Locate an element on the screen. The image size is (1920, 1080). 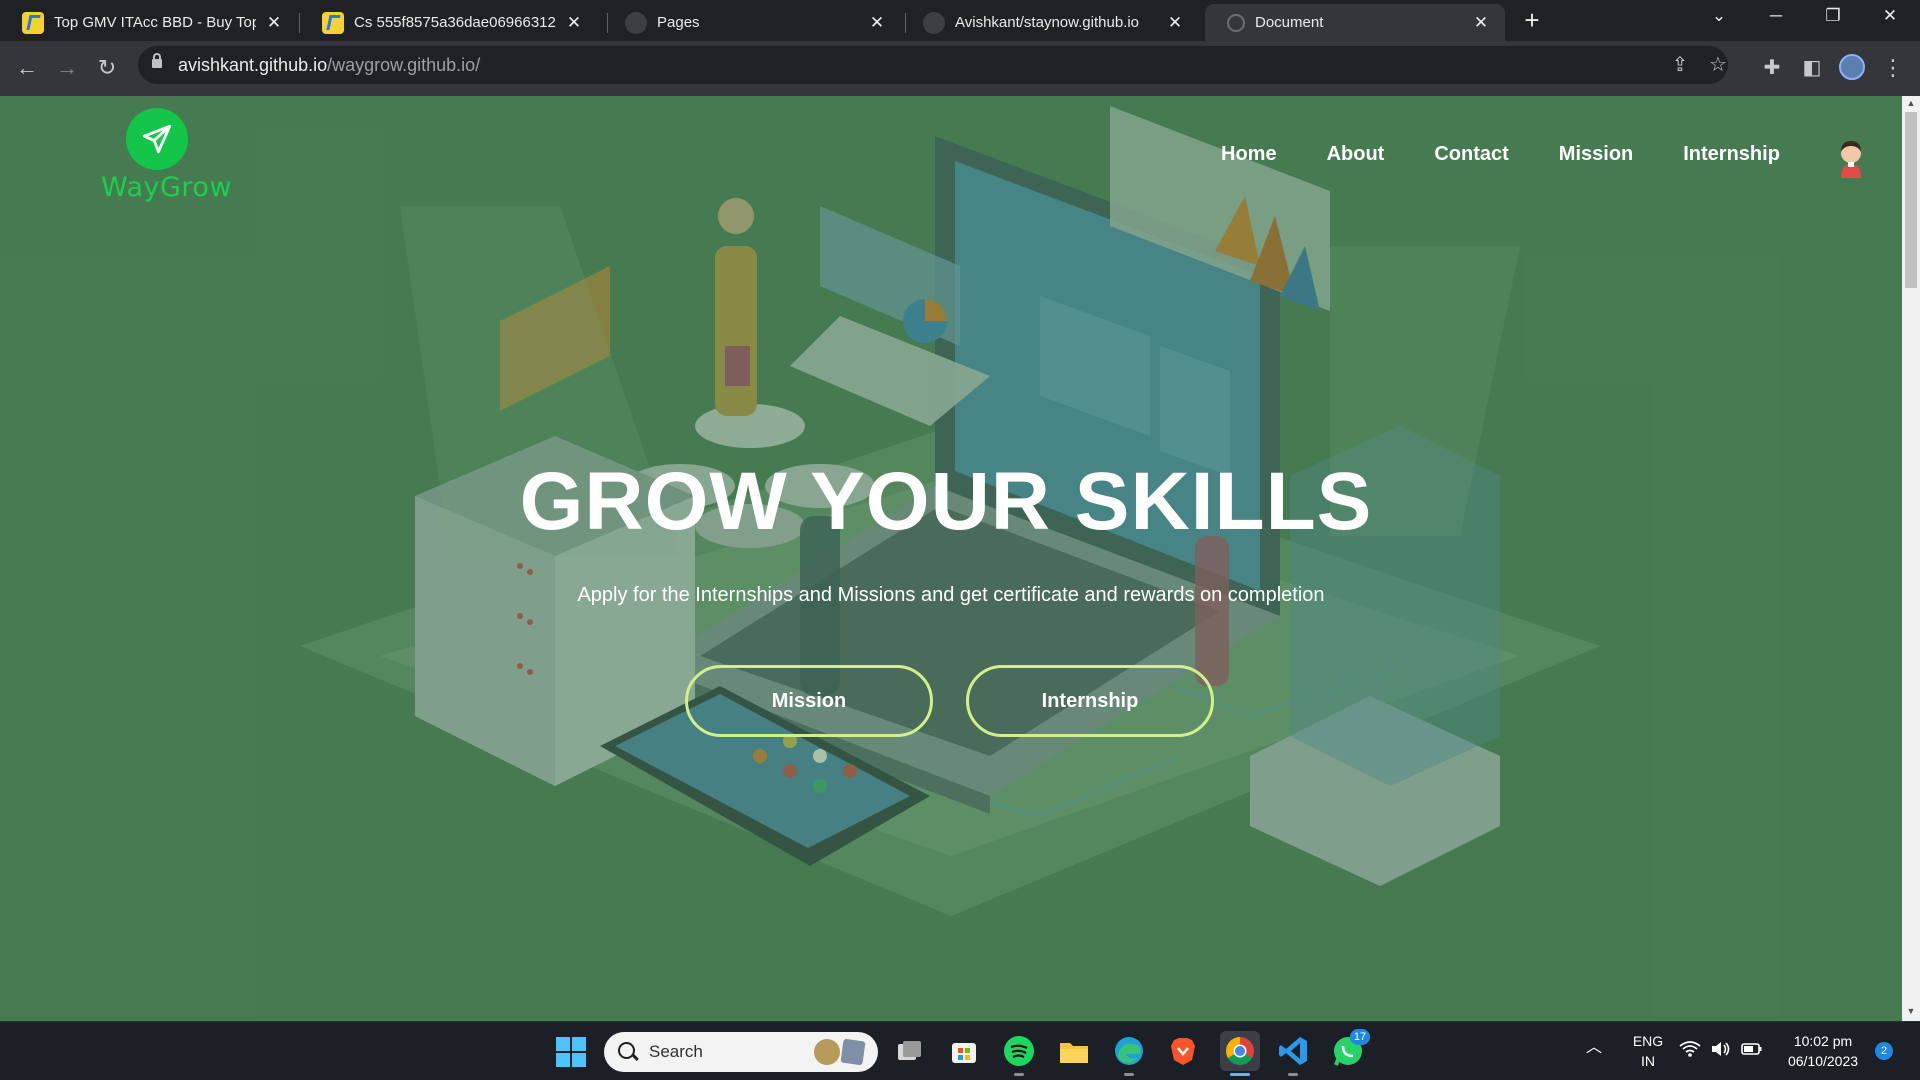
tab-staynow: Avishkant/staynow.github.io ✕ is located at coordinates (1050, 22).